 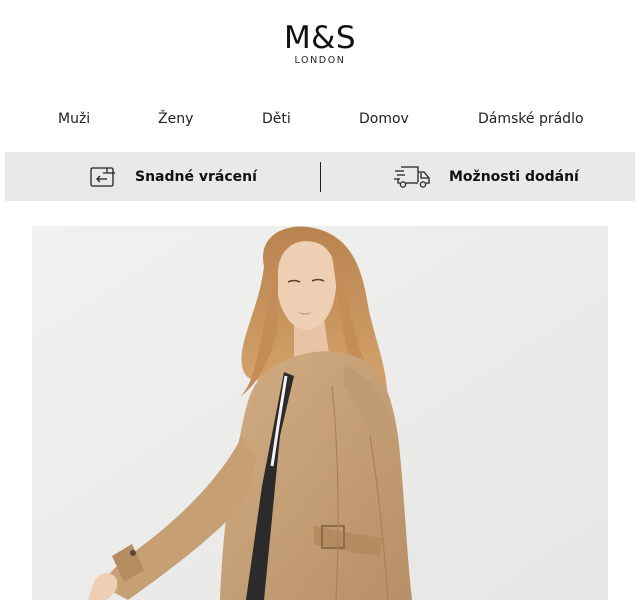 What do you see at coordinates (320, 60) in the screenshot?
I see `brand-subtitle: LONDON` at bounding box center [320, 60].